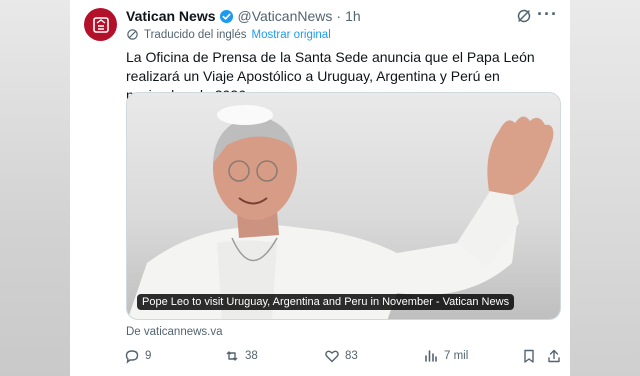 This screenshot has height=376, width=640. I want to click on reply-button: 9, so click(137, 356).